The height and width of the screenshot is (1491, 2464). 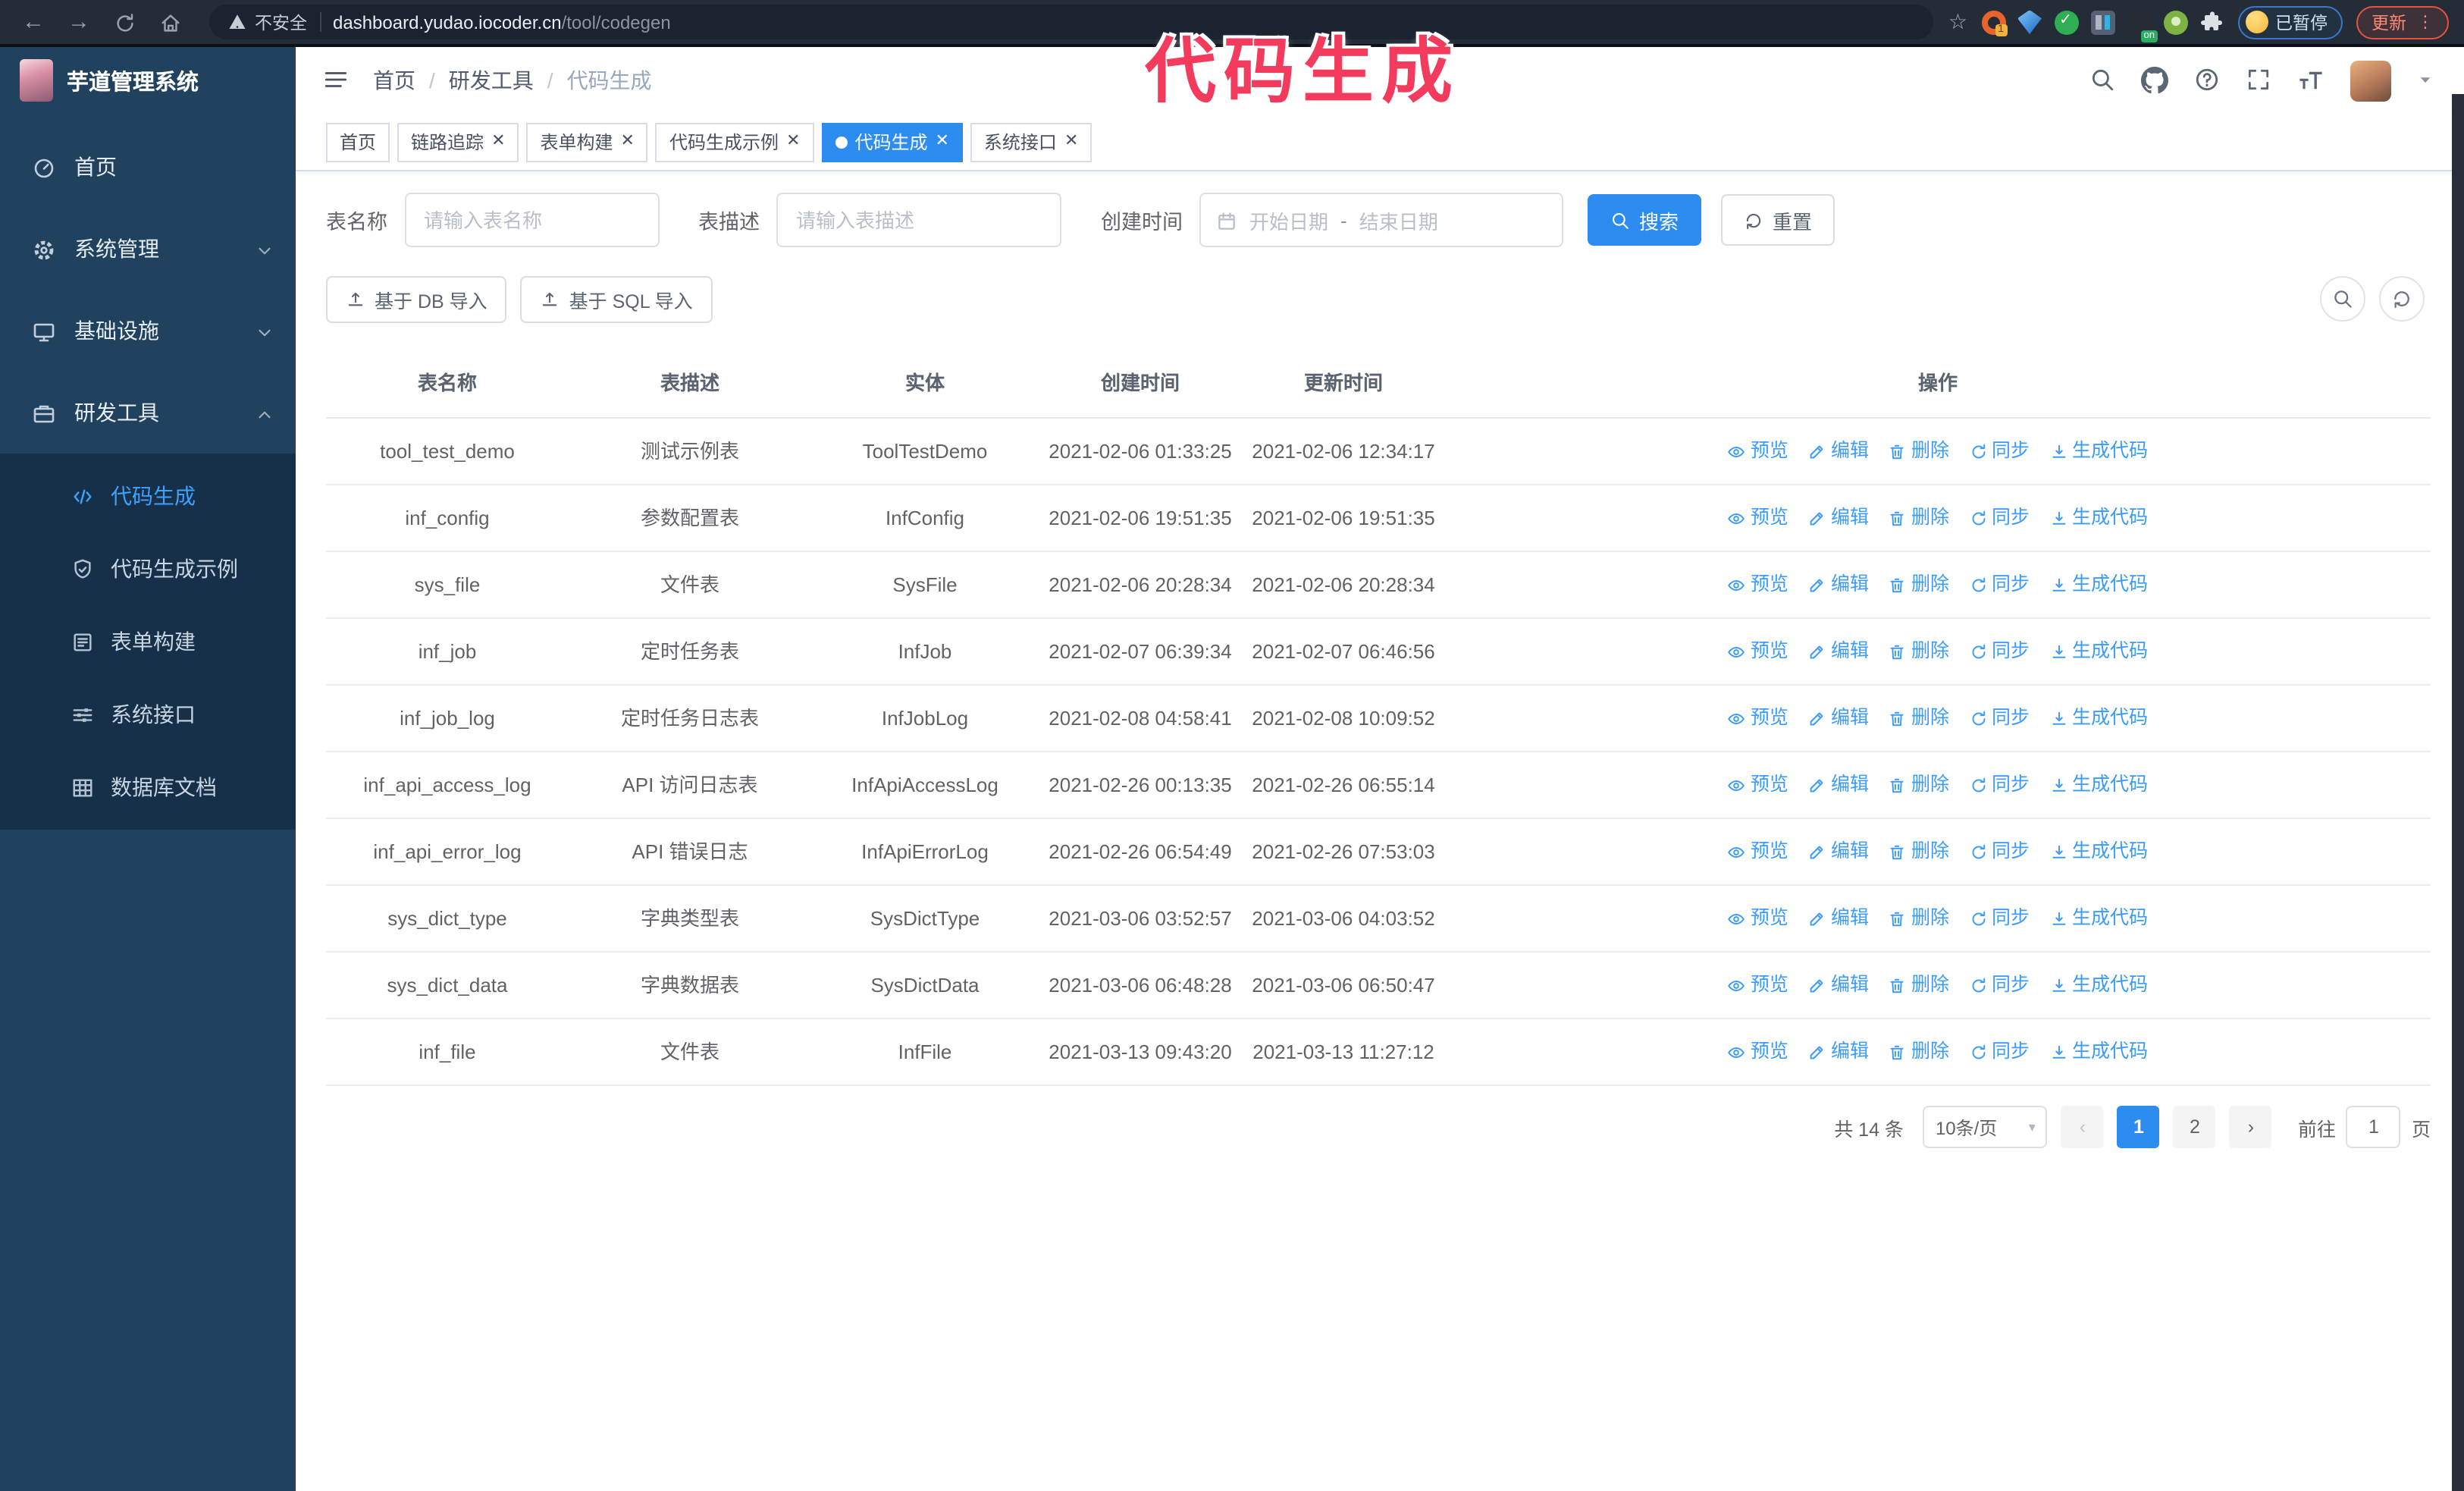 I want to click on goto-page-input, so click(x=2374, y=1127).